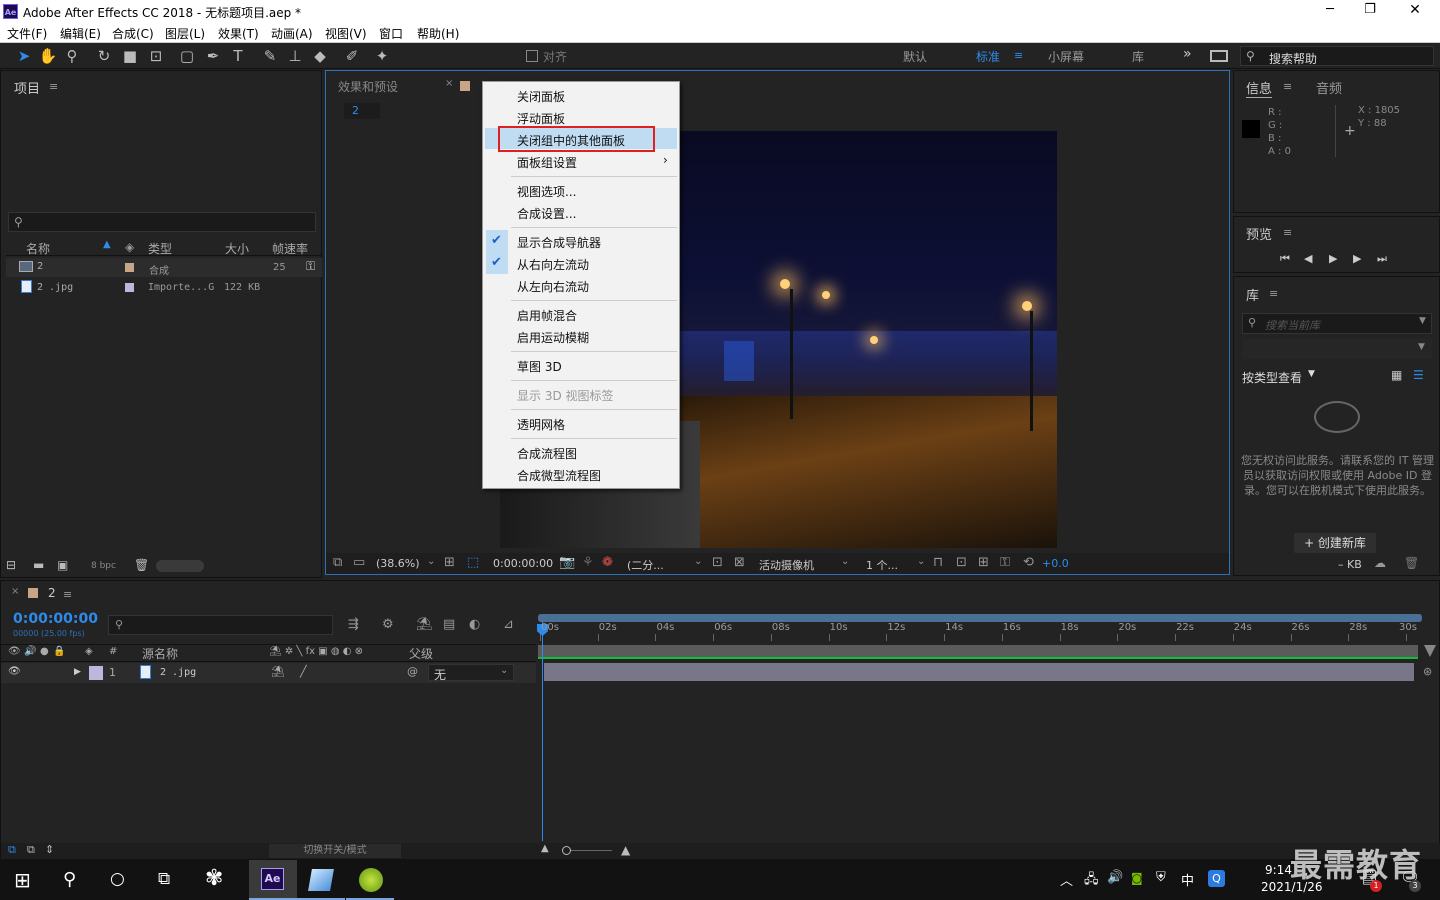 The width and height of the screenshot is (1440, 900). Describe the element at coordinates (1415, 10) in the screenshot. I see `close-button: ✕` at that location.